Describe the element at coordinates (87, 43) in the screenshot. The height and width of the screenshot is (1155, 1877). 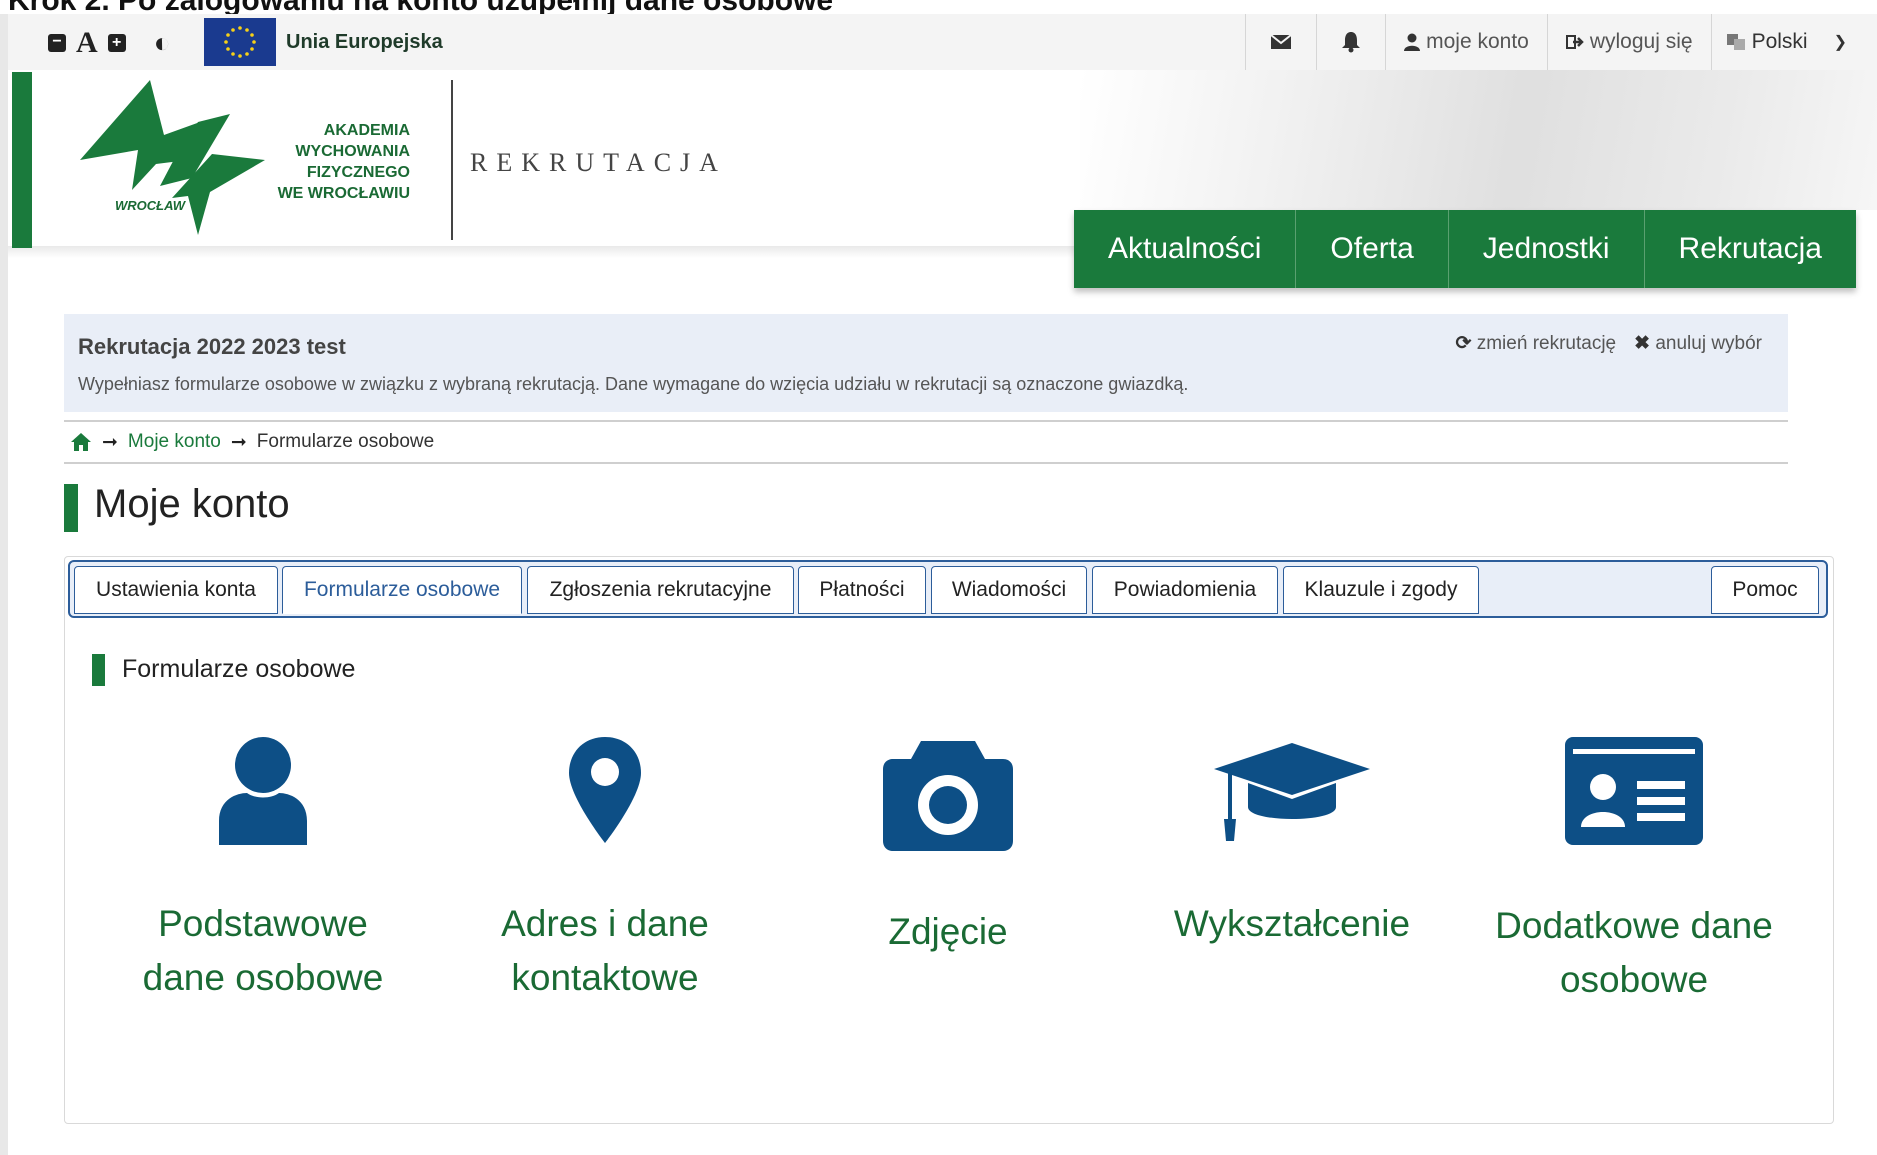
I see `font-default-button: A` at that location.